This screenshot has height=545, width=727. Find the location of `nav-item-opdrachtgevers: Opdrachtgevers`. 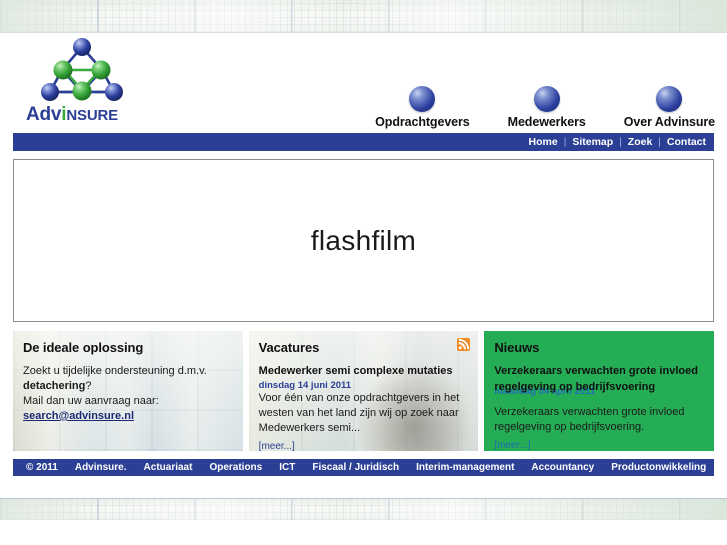

nav-item-opdrachtgevers: Opdrachtgevers is located at coordinates (422, 108).